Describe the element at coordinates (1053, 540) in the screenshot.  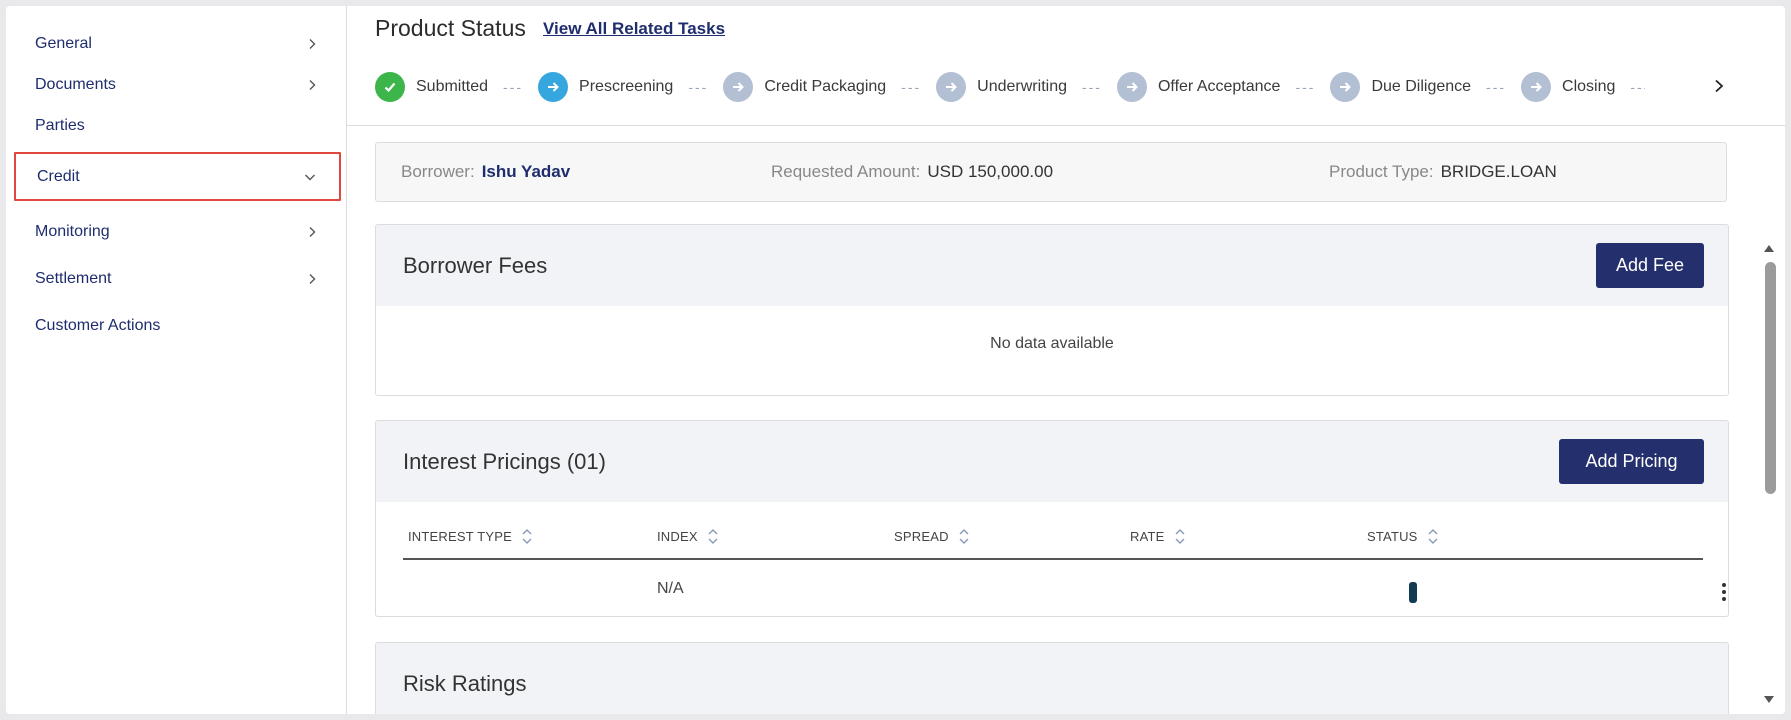
I see `pricing-table-header: INTEREST TYPE INDEX SPREAD RATE STATUS` at that location.